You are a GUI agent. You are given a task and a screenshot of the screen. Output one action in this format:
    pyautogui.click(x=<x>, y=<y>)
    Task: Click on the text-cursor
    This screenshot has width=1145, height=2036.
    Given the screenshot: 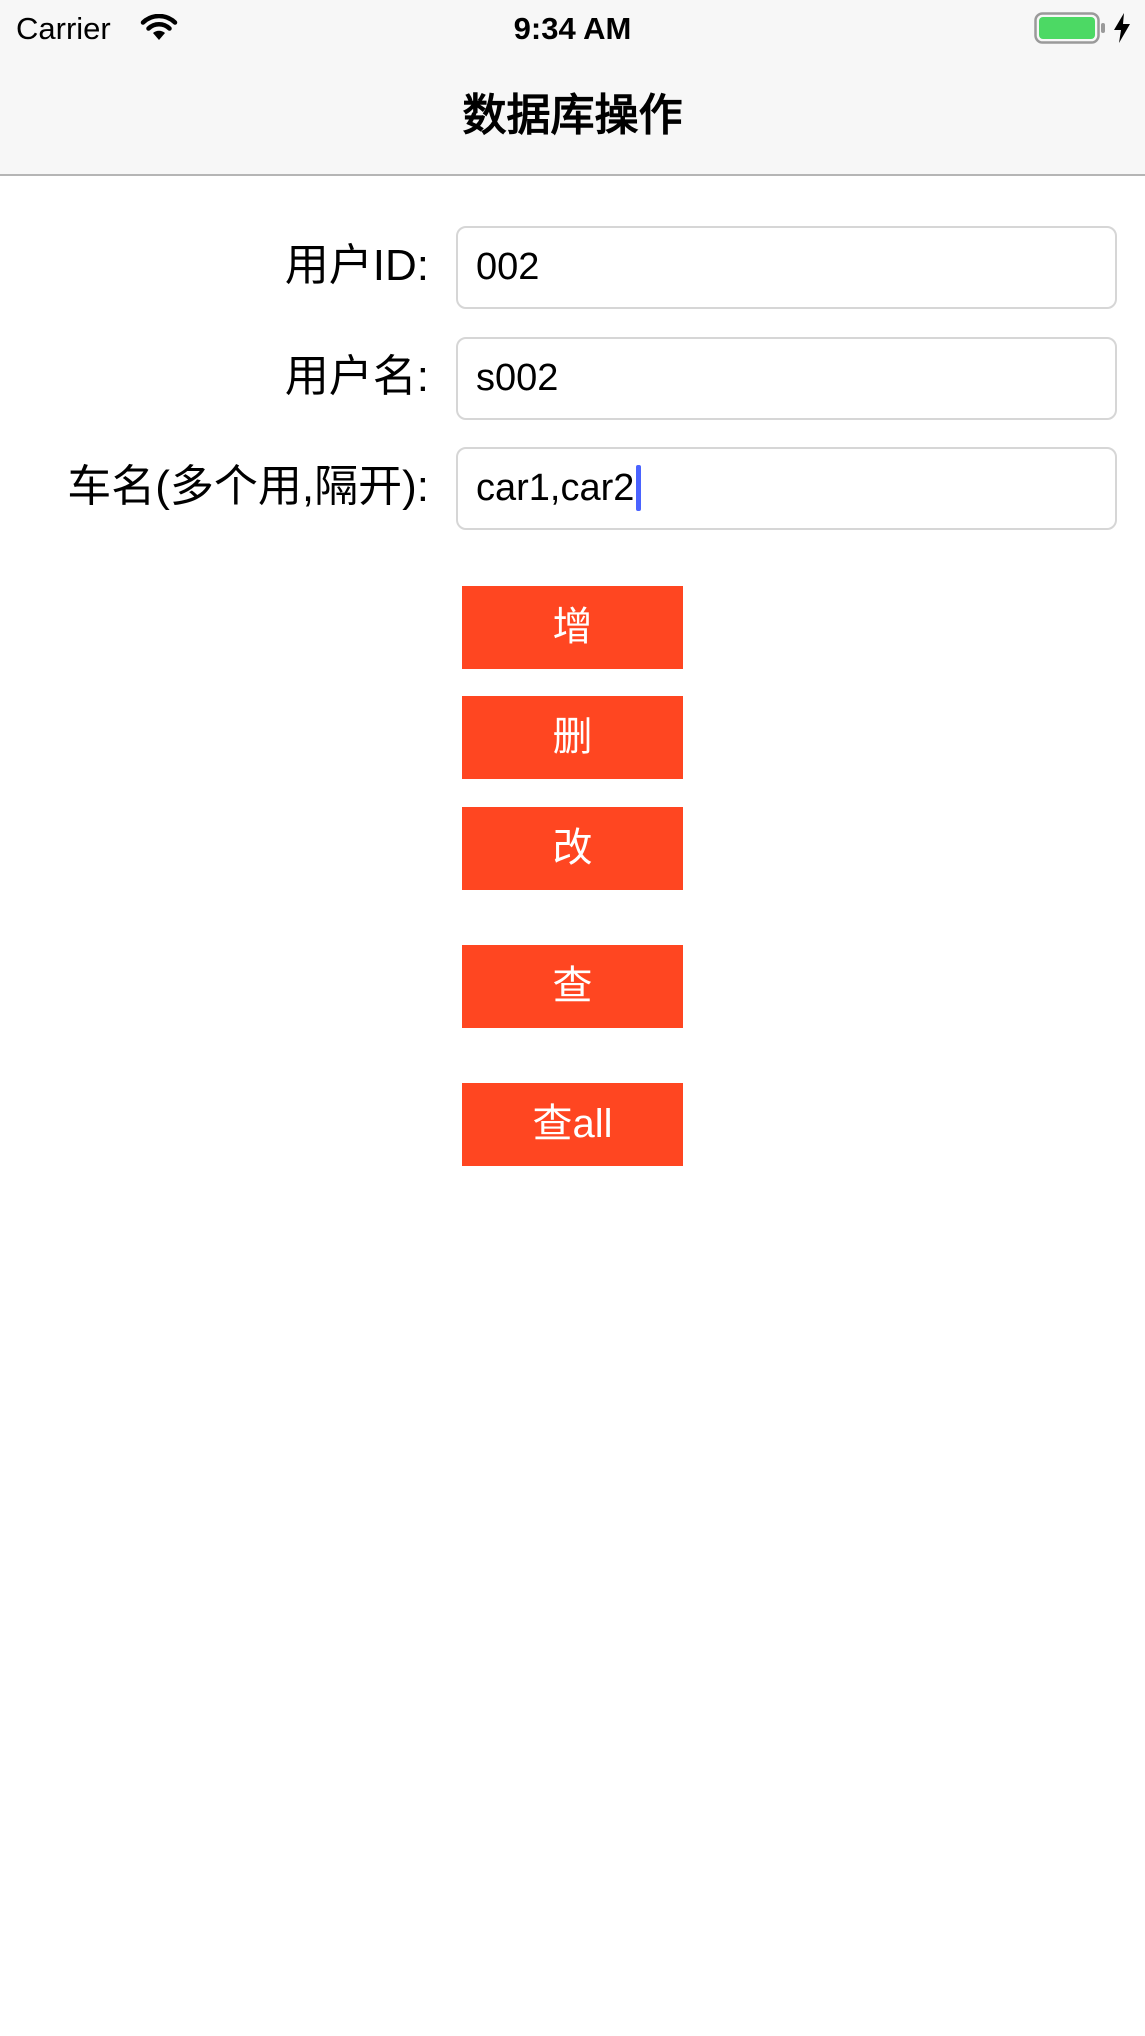 What is the action you would take?
    pyautogui.click(x=638, y=488)
    